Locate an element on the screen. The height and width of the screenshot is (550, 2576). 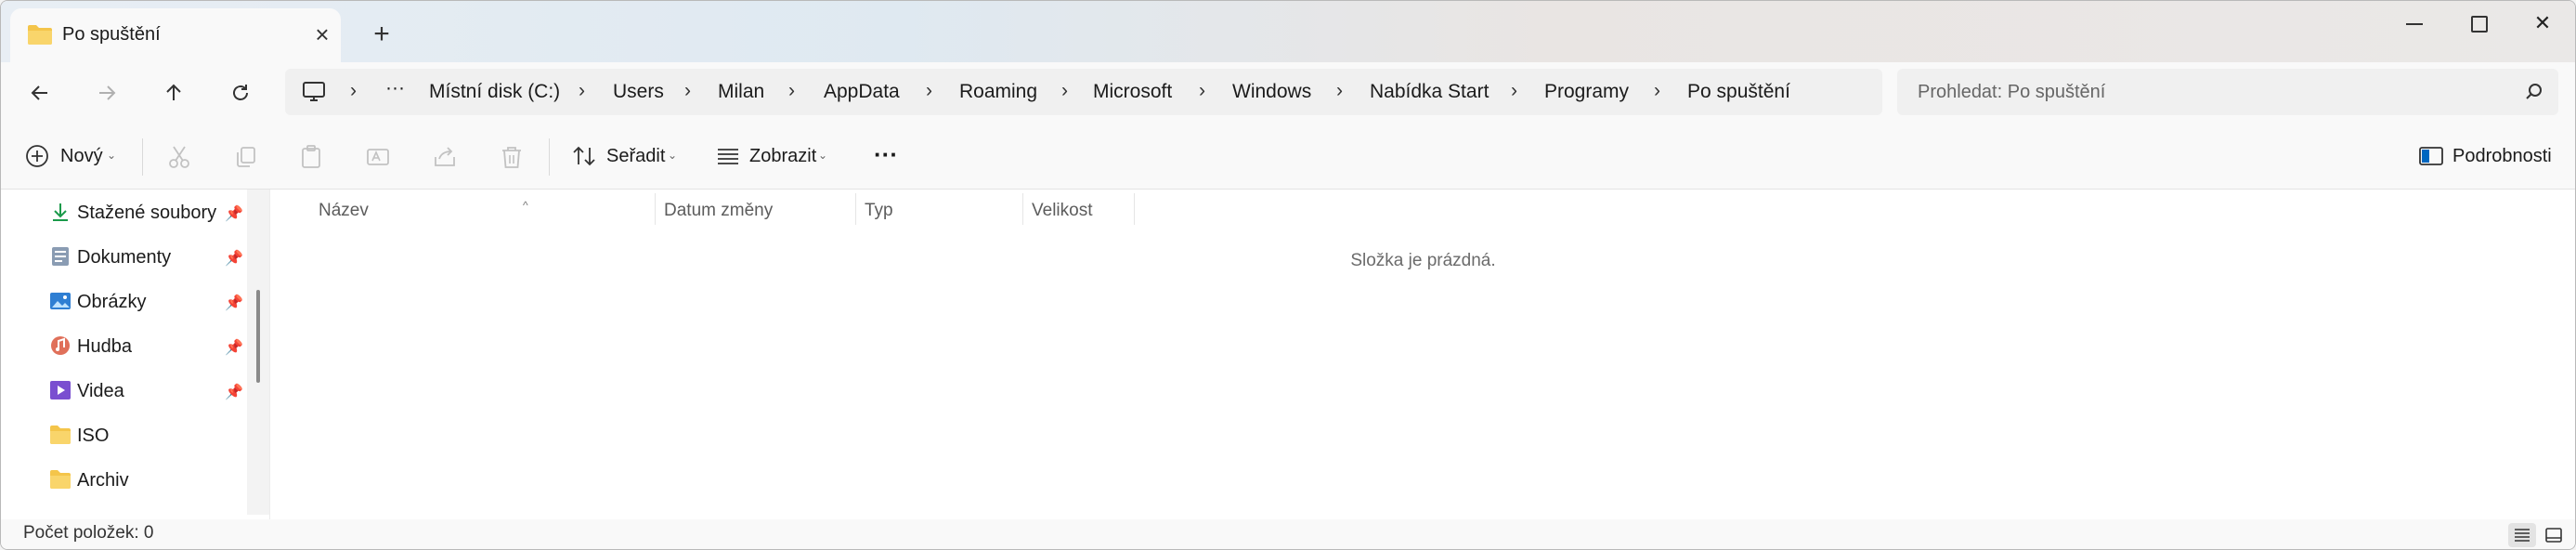
back-button is located at coordinates (40, 93).